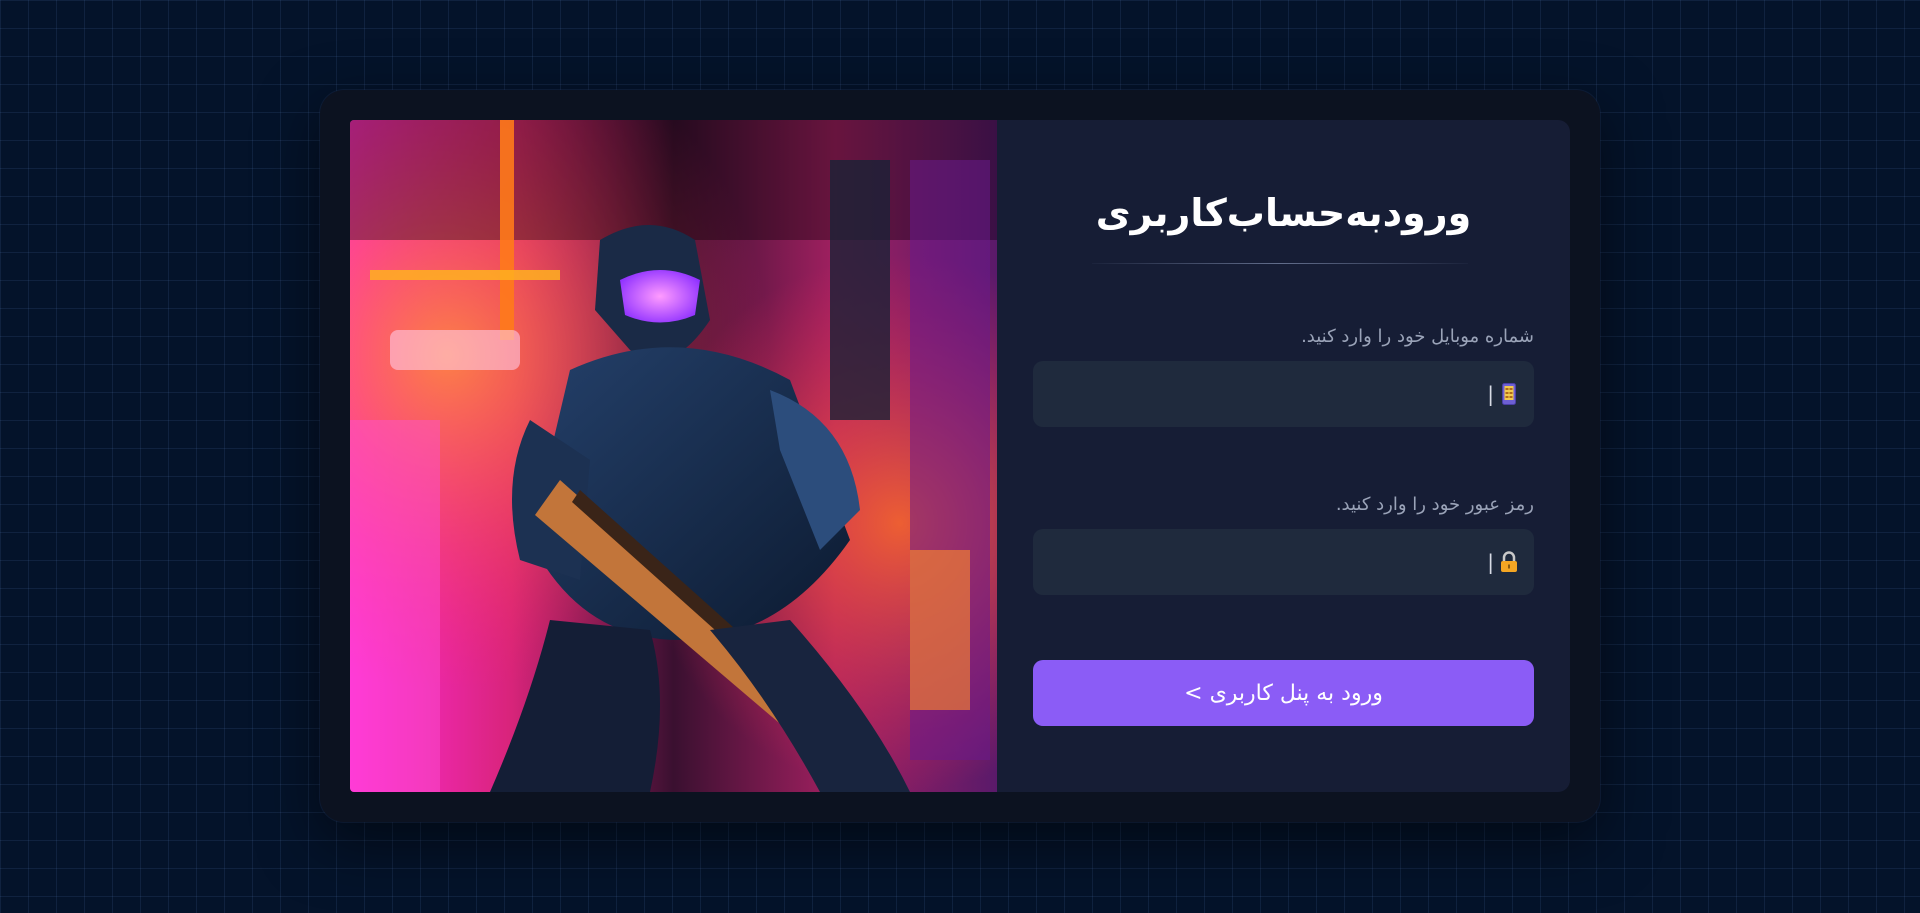 The height and width of the screenshot is (913, 1920). I want to click on page-title: ورودبه‌حساب‌کاربری, so click(1283, 213).